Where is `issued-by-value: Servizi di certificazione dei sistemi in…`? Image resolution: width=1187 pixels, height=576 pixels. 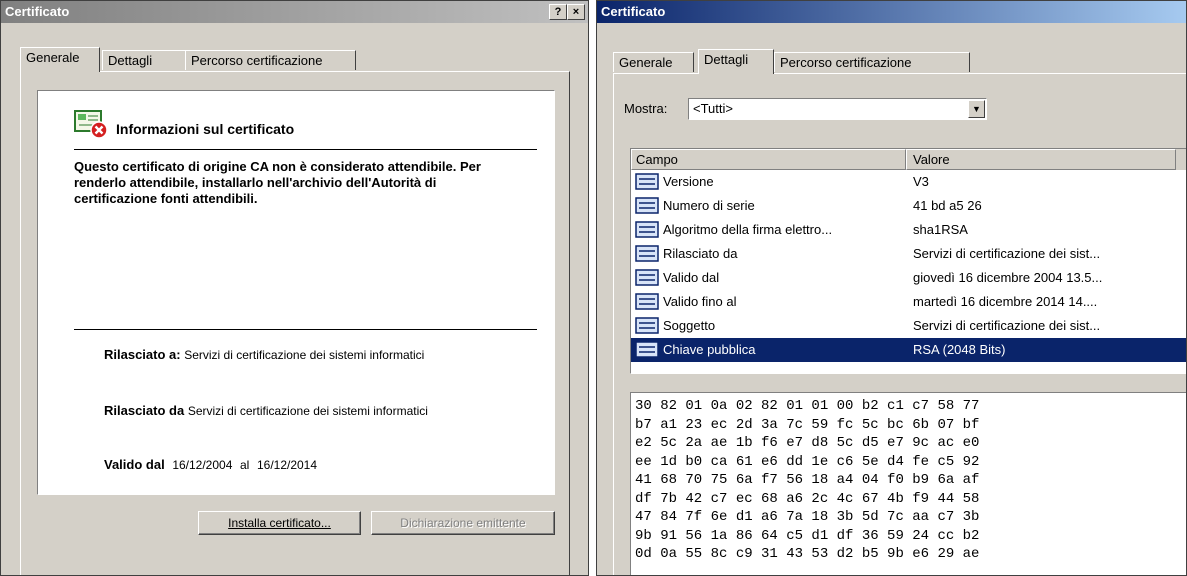
issued-by-value: Servizi di certificazione dei sistemi in… is located at coordinates (307, 411).